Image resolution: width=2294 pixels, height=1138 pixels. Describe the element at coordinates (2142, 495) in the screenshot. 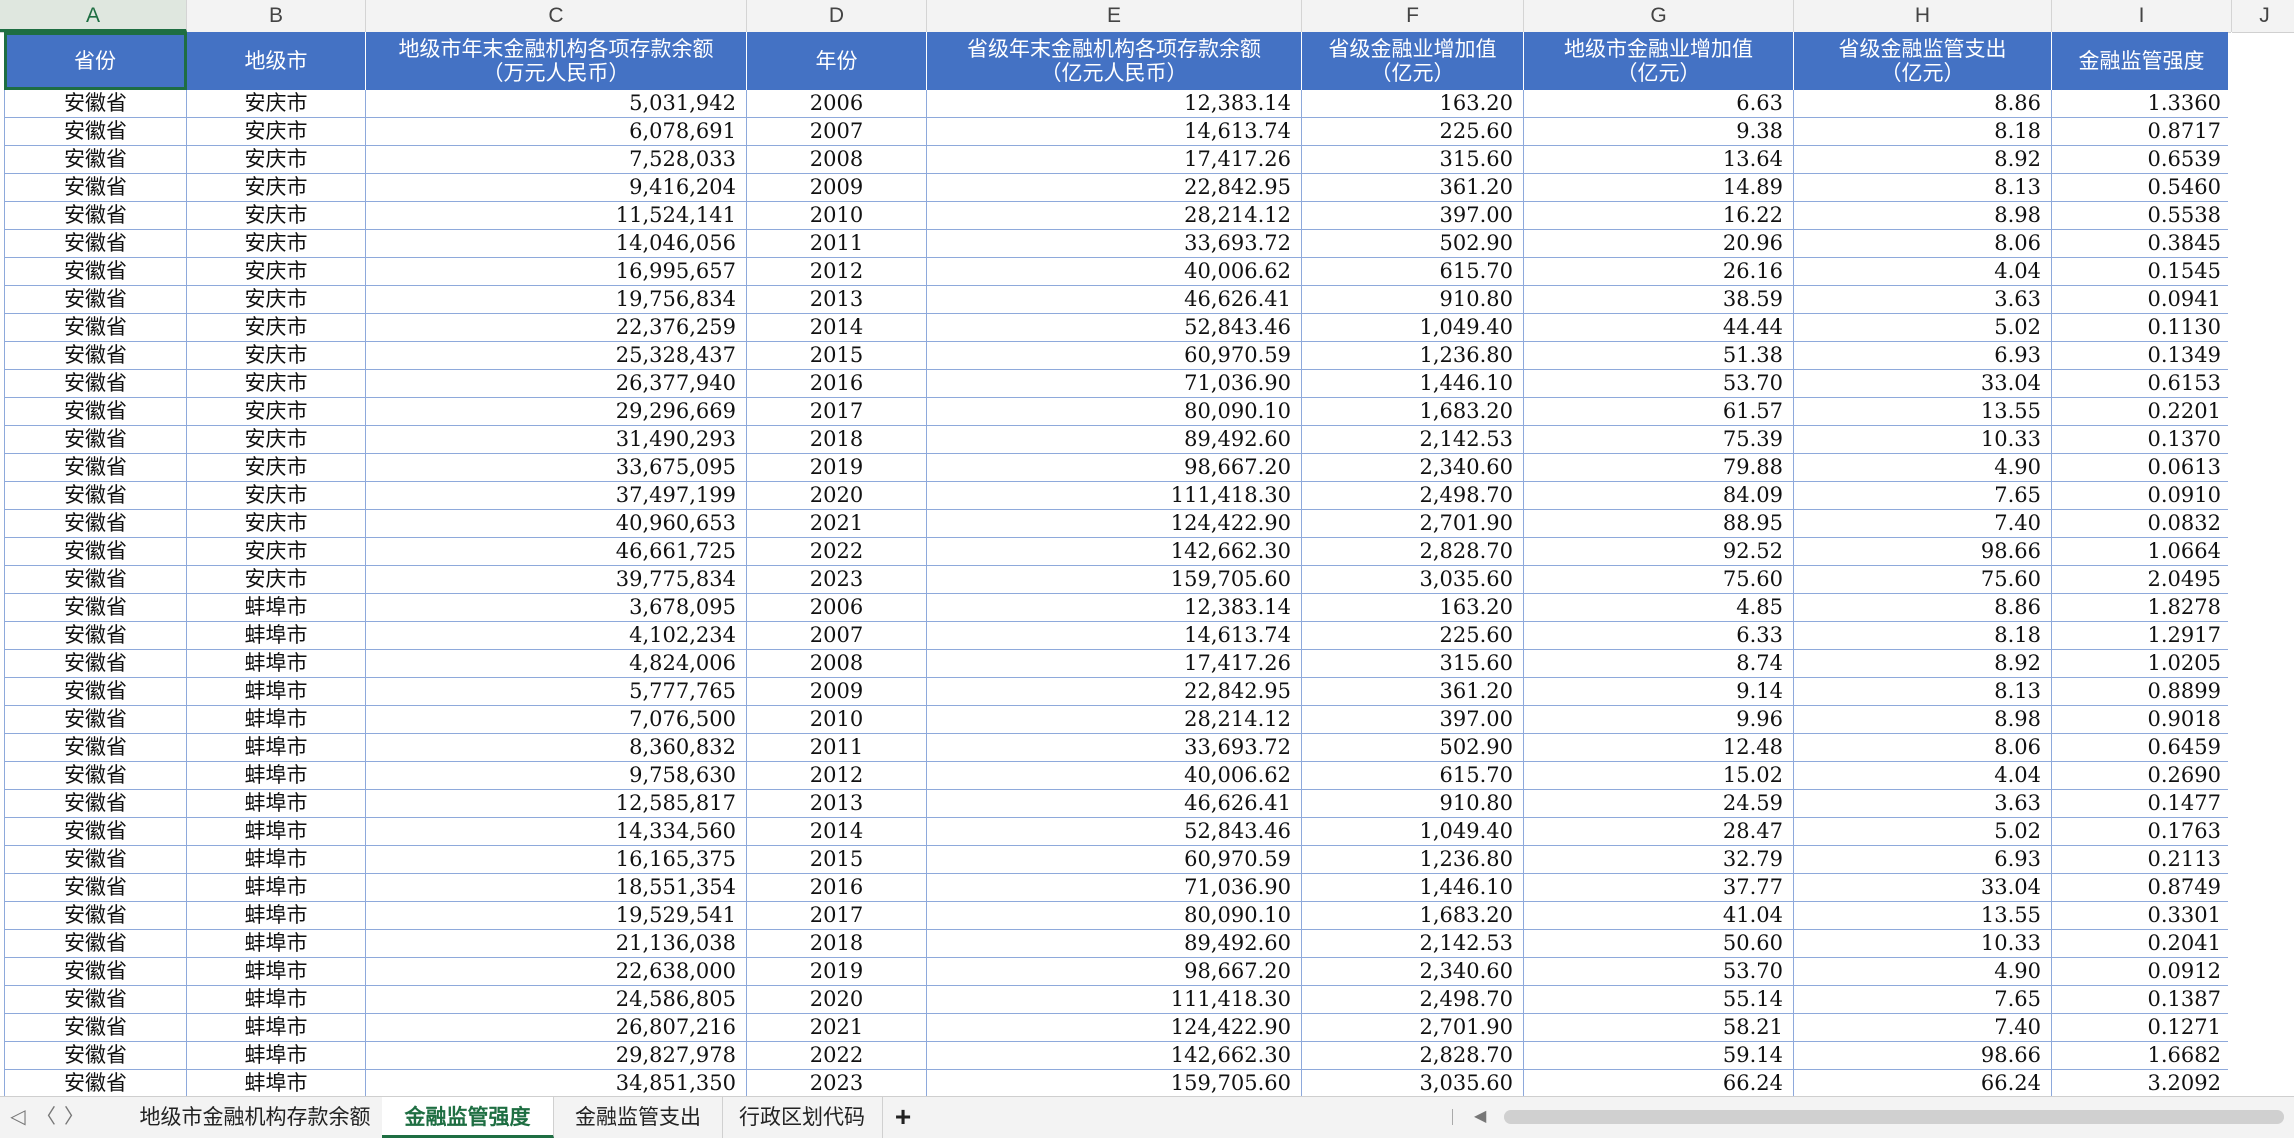

I see `cell-i: 0.0910` at that location.